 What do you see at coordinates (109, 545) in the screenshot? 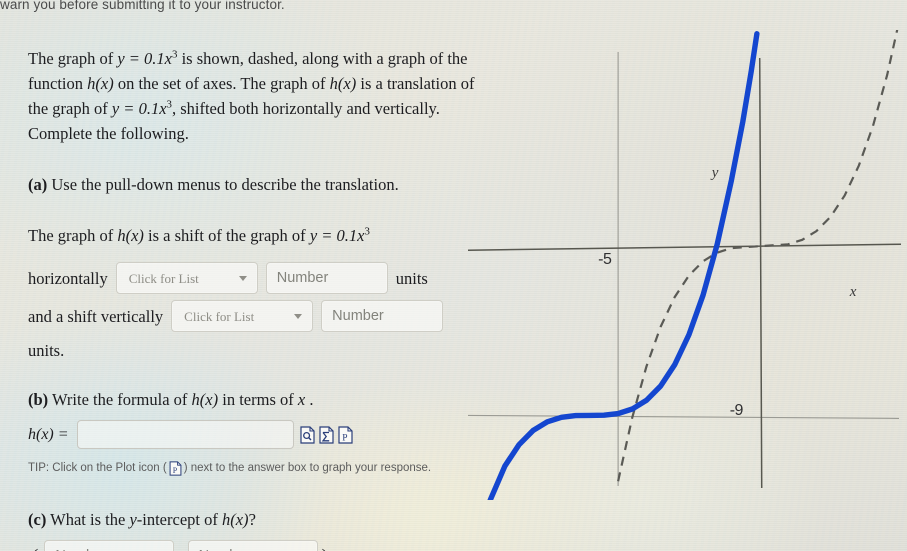
I see `y-intercept-x-input: Number` at bounding box center [109, 545].